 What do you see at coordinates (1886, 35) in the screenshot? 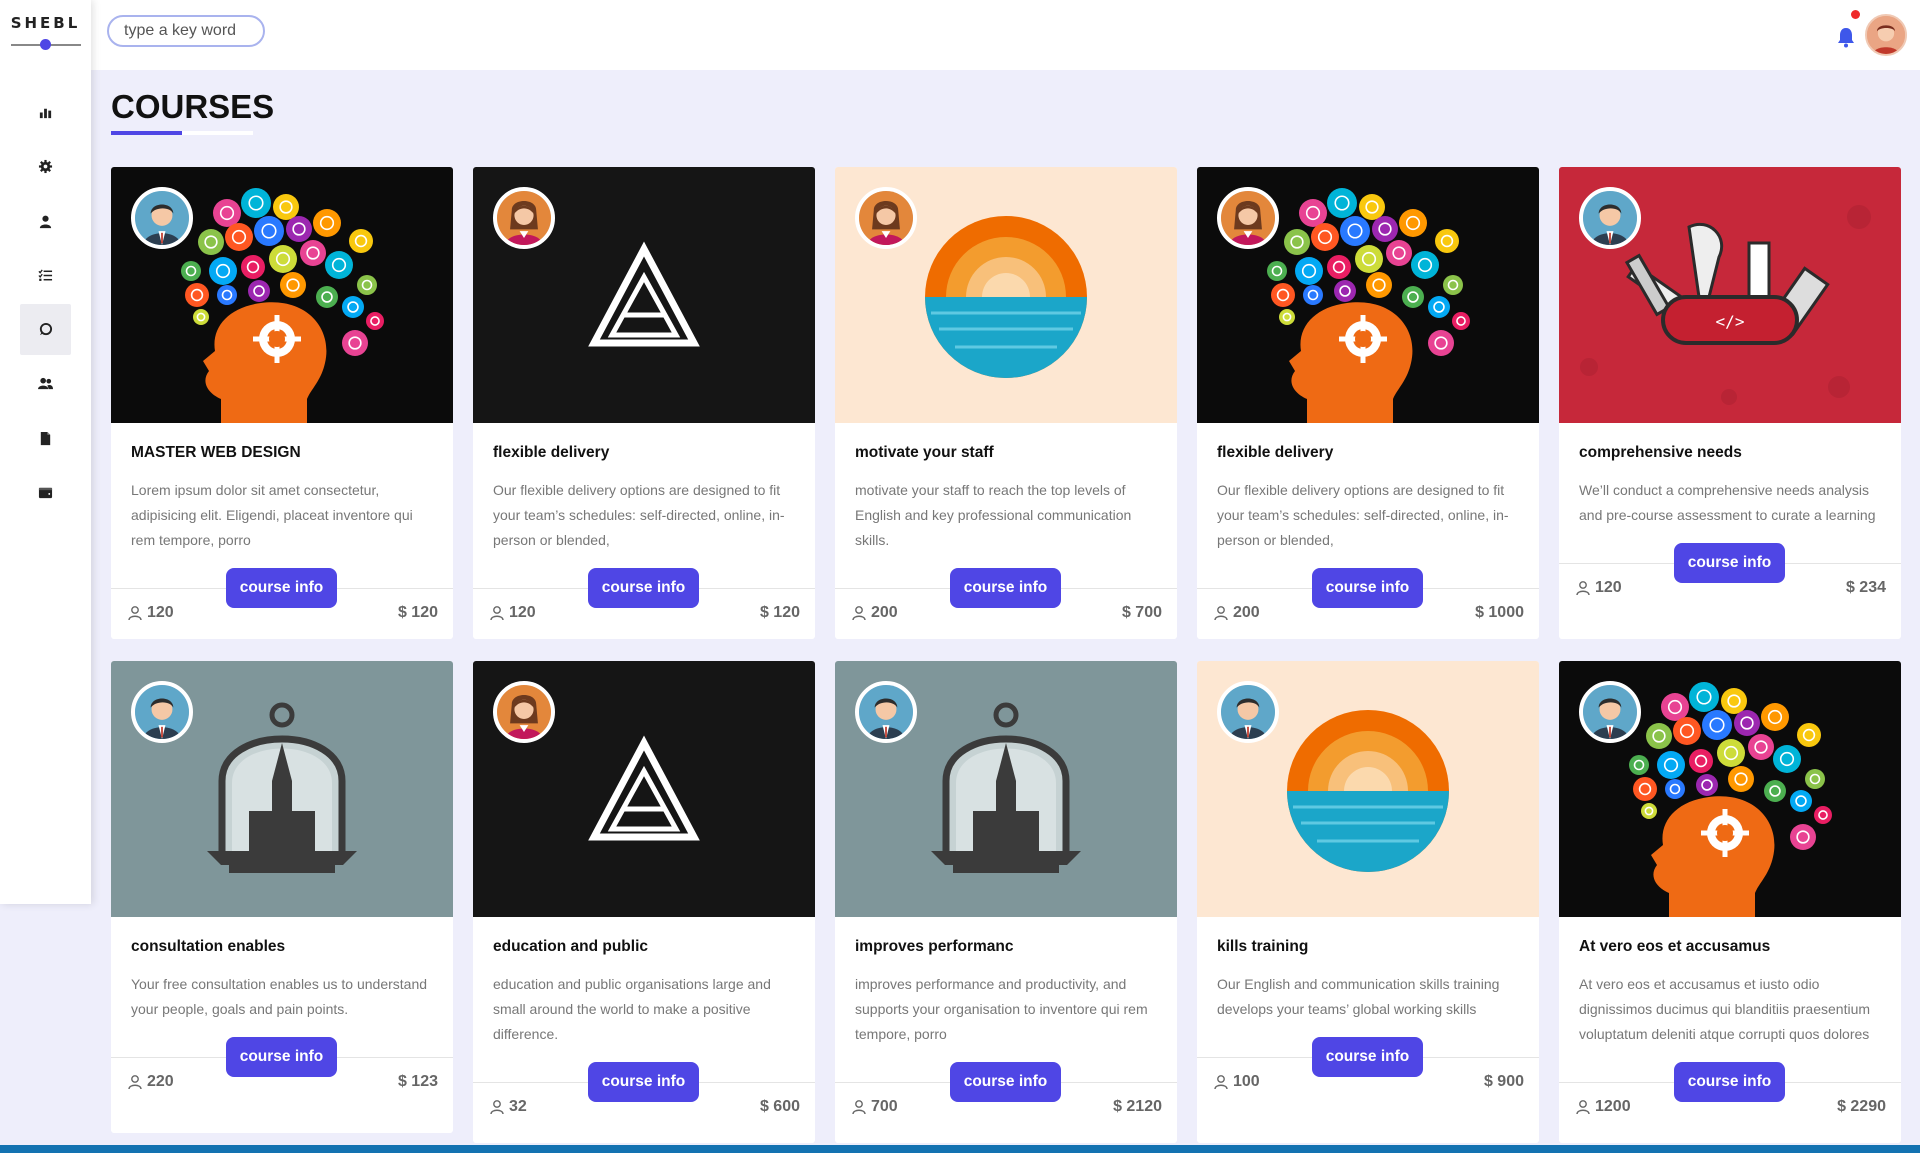
I see `avatar` at bounding box center [1886, 35].